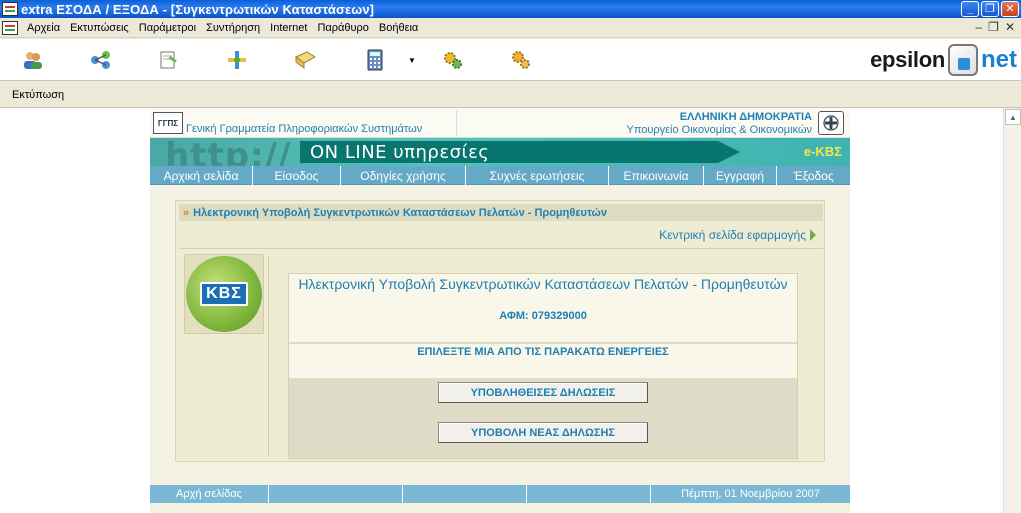 The height and width of the screenshot is (513, 1021). What do you see at coordinates (537, 175) in the screenshot?
I see `nav-faq: Συχνές ερωτήσεις` at bounding box center [537, 175].